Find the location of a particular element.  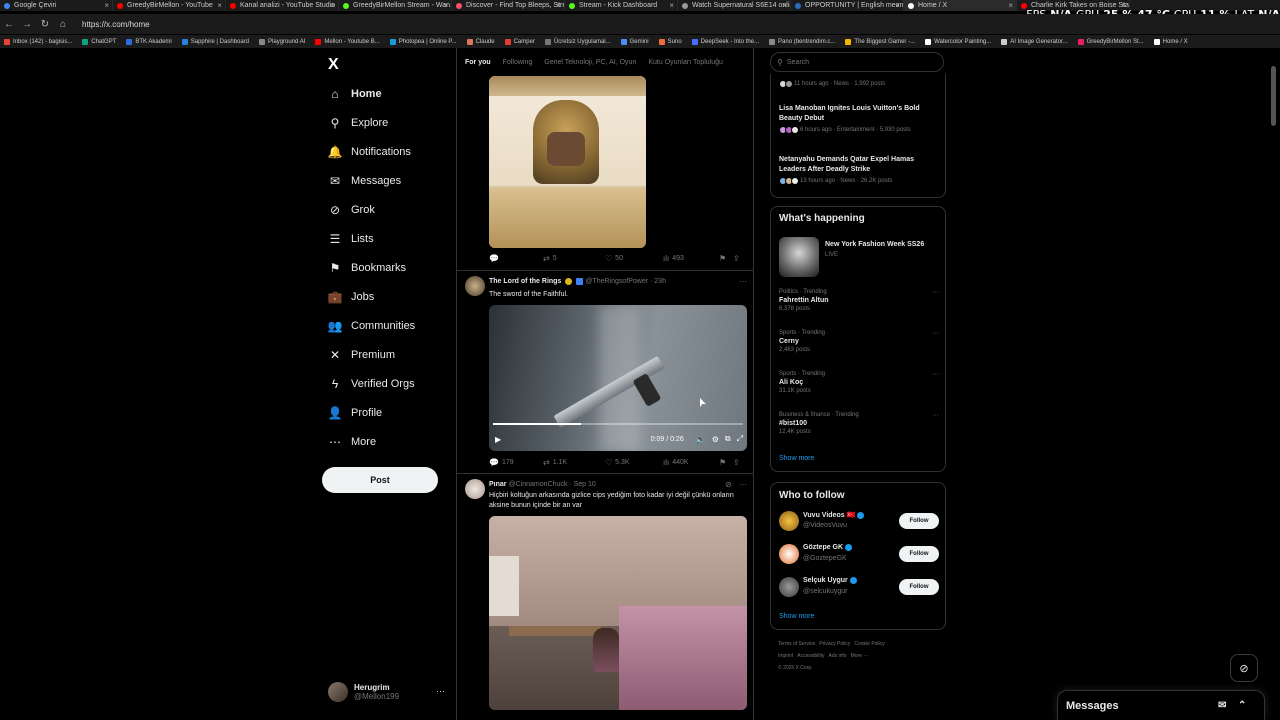

browser-tab: Watch Supernatural S6E14 onlin... × is located at coordinates (734, 5).